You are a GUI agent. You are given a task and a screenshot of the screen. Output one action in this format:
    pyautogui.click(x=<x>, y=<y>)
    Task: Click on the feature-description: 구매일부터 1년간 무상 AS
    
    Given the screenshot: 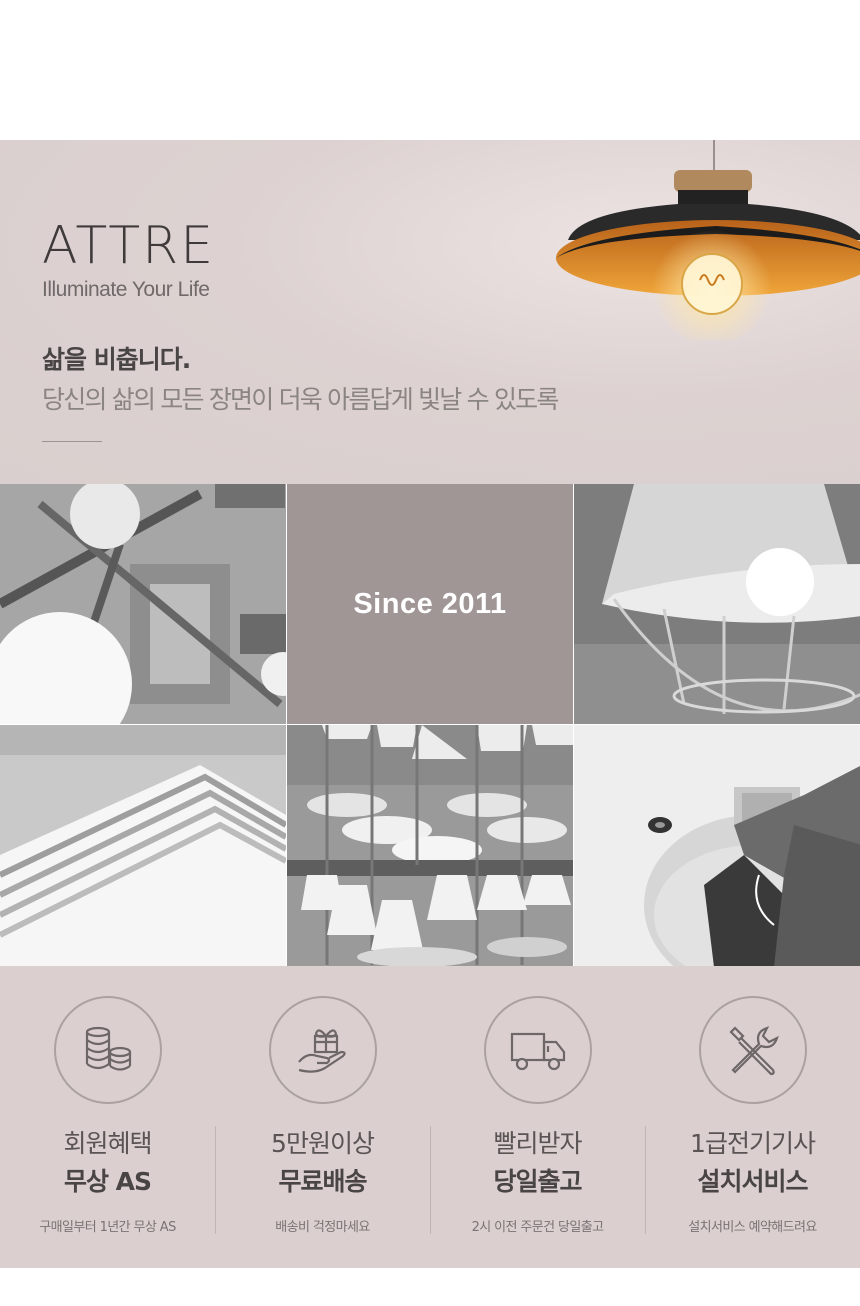 What is the action you would take?
    pyautogui.click(x=107, y=1227)
    